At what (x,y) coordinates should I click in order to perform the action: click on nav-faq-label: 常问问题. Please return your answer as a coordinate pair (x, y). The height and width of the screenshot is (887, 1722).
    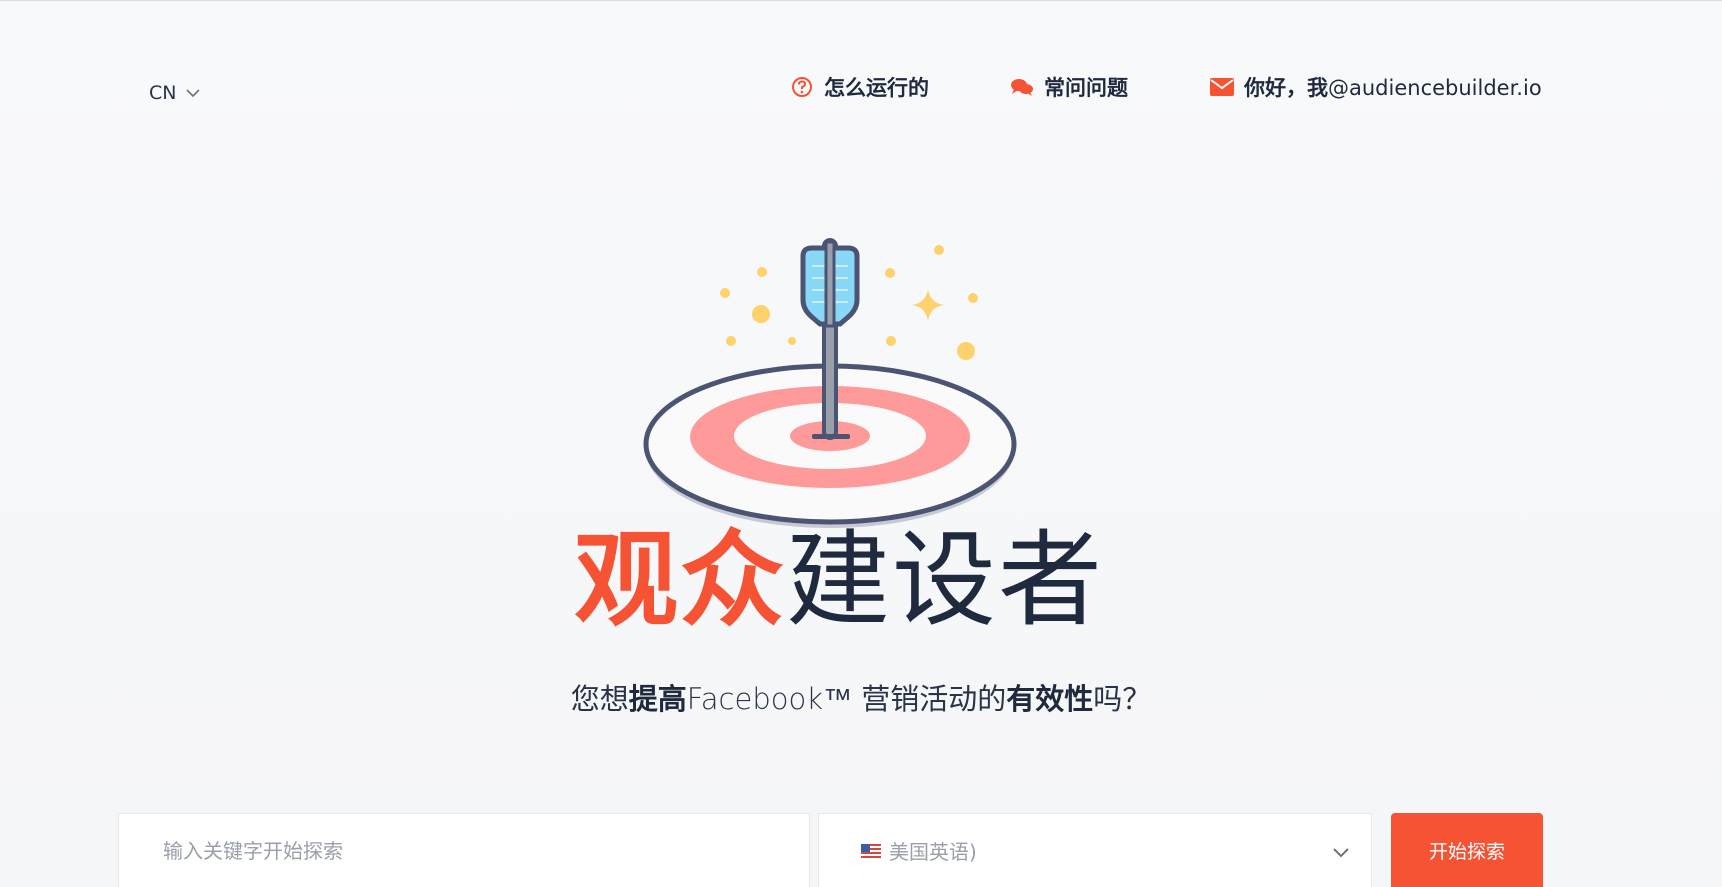
    Looking at the image, I should click on (1086, 88).